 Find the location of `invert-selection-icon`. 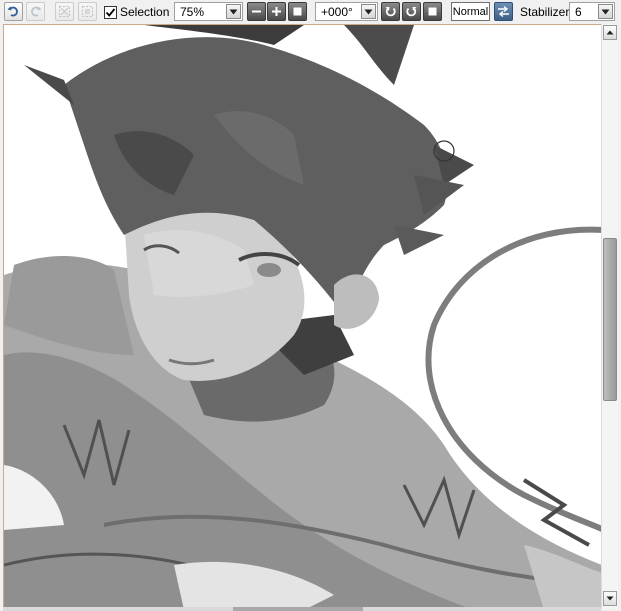

invert-selection-icon is located at coordinates (87, 11).